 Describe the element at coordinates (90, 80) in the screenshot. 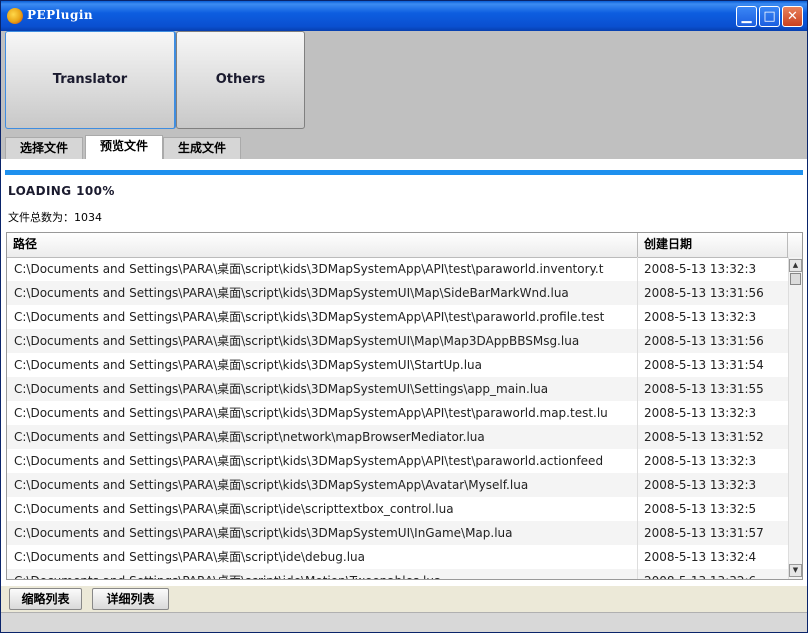

I see `translator-module-button: Translator` at that location.